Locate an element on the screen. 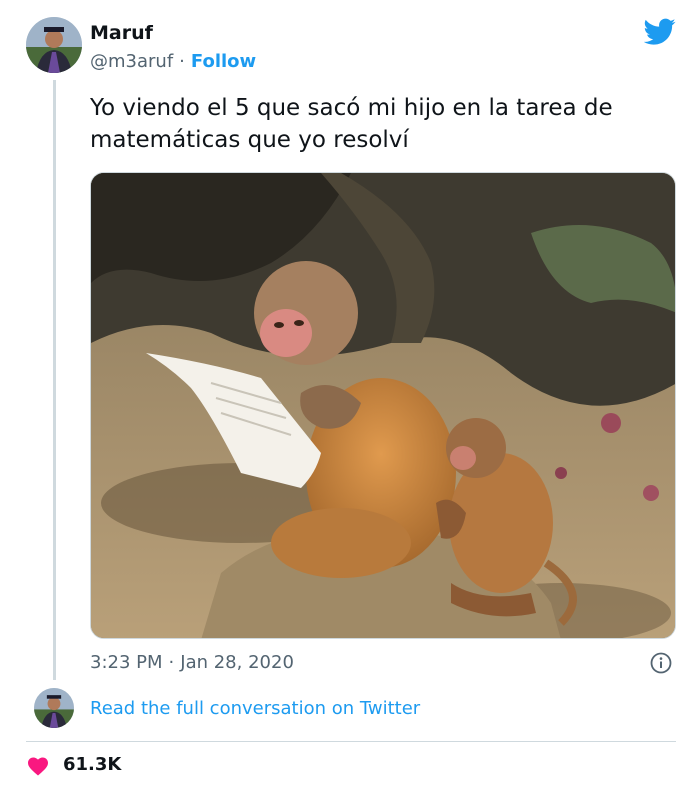  divider is located at coordinates (351, 741).